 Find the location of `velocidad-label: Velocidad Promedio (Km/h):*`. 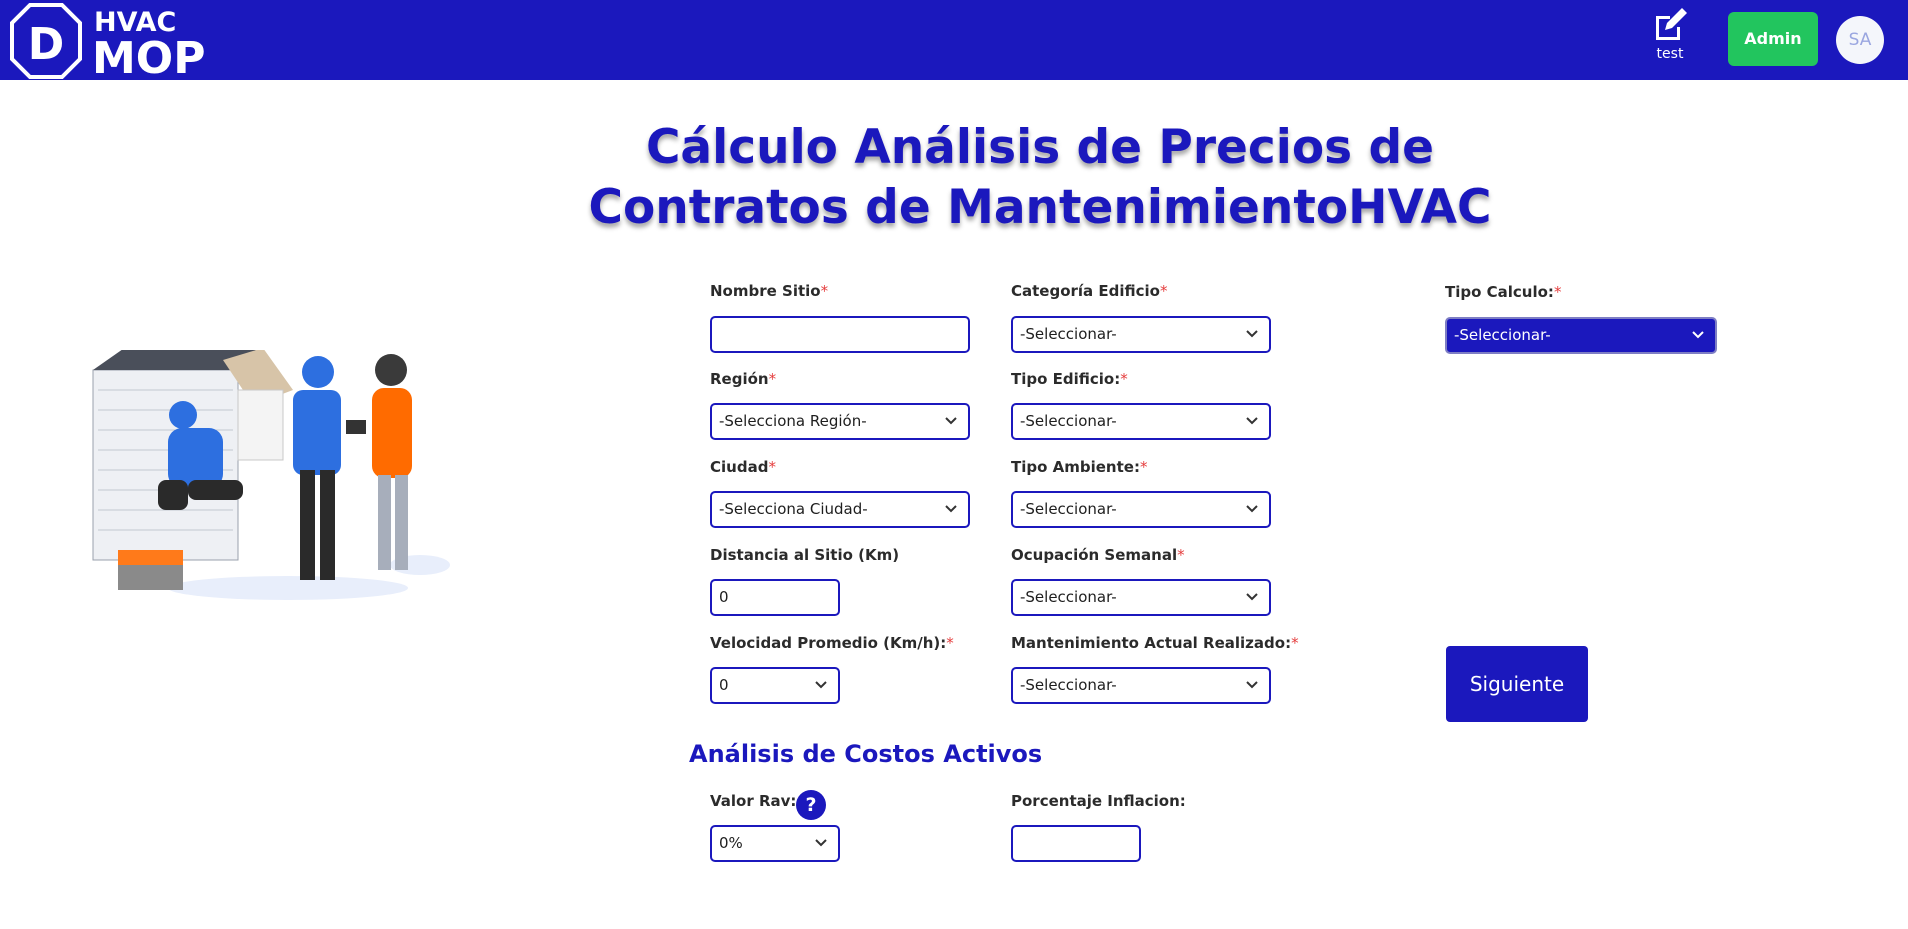

velocidad-label: Velocidad Promedio (Km/h):* is located at coordinates (832, 643).